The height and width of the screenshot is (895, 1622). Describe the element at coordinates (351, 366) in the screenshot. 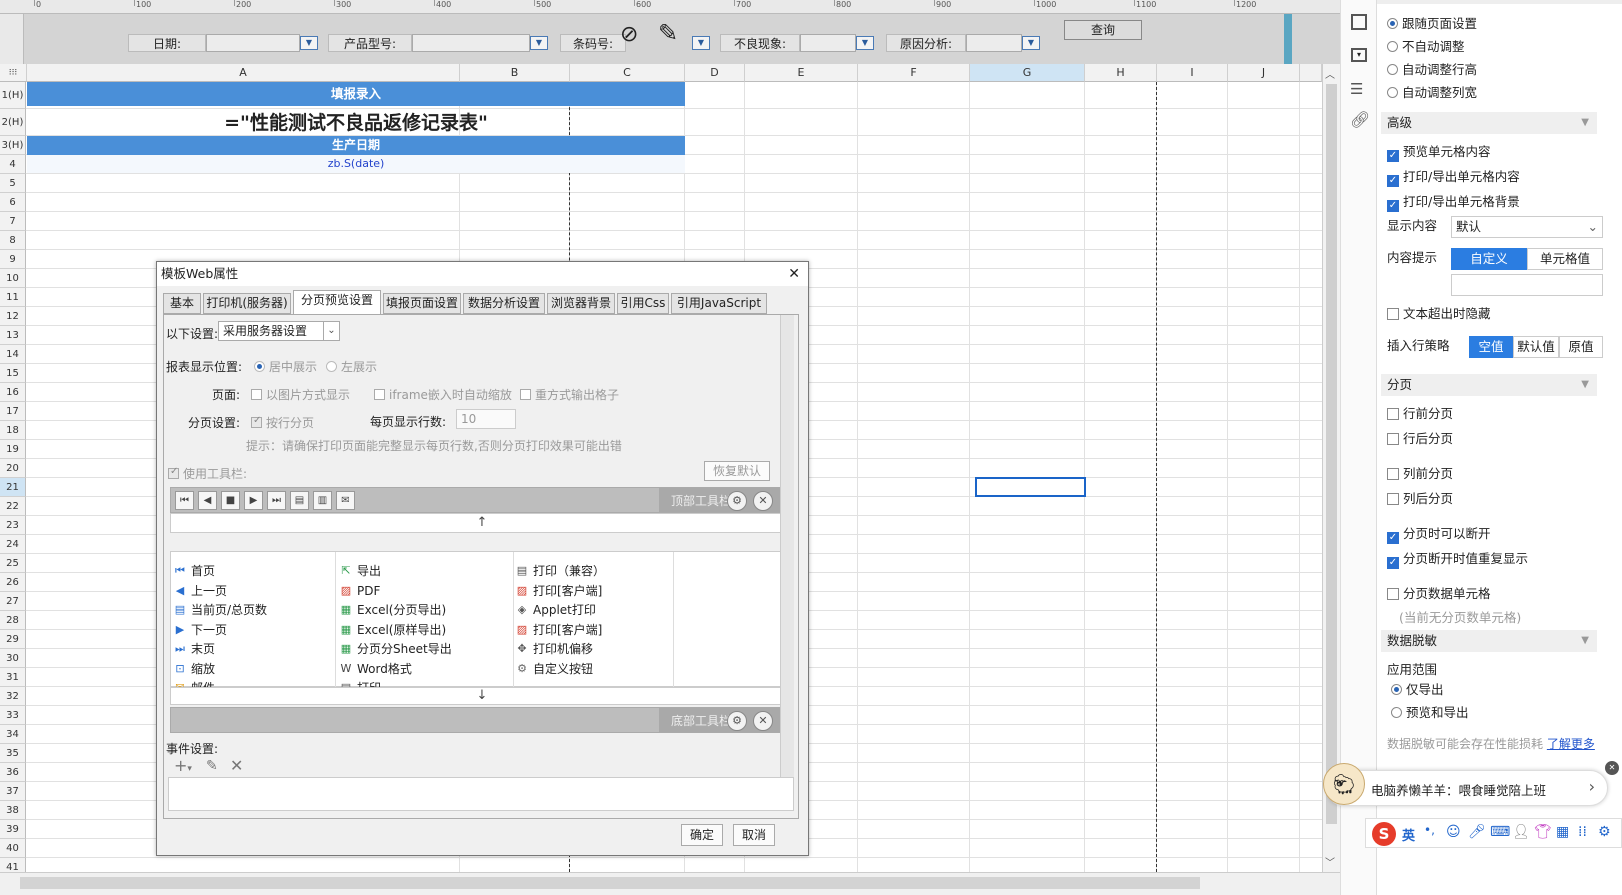

I see `position-left-radio: 左展示` at that location.